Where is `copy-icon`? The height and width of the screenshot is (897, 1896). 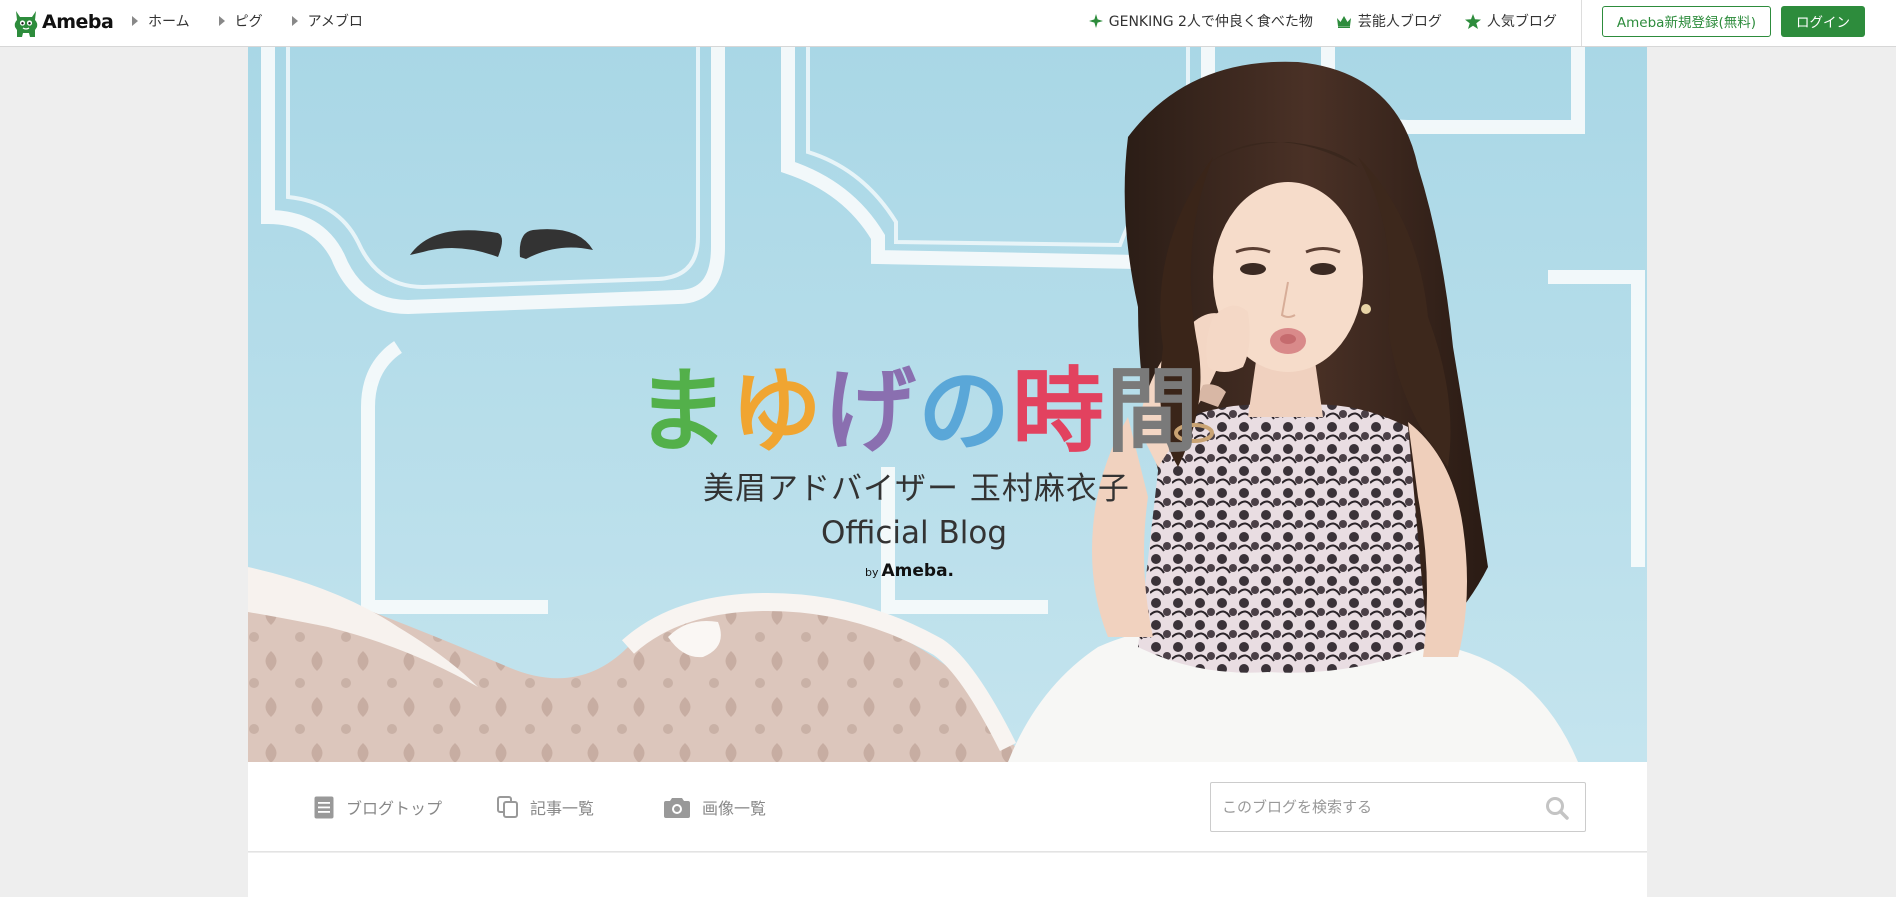
copy-icon is located at coordinates (507, 807).